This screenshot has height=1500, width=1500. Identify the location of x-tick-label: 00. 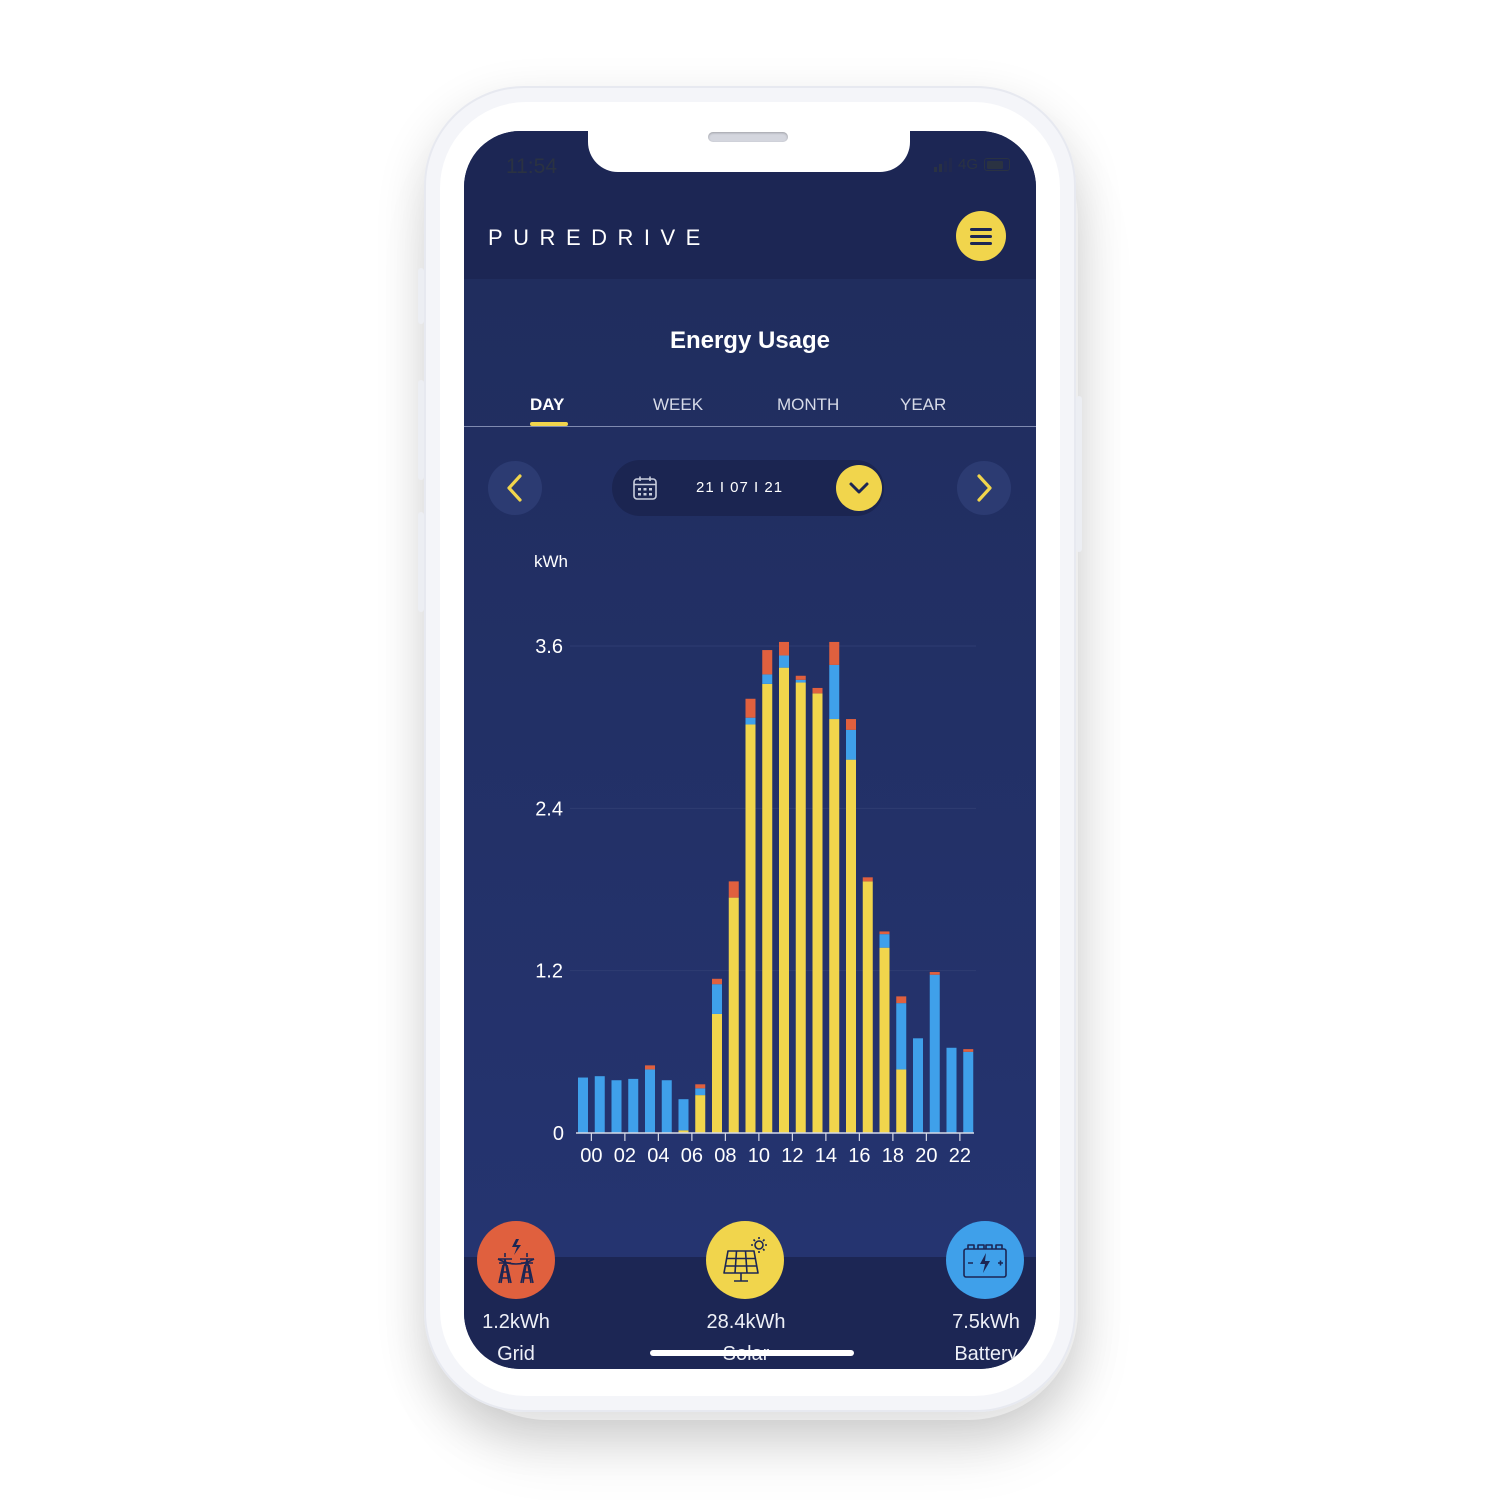
(591, 1156).